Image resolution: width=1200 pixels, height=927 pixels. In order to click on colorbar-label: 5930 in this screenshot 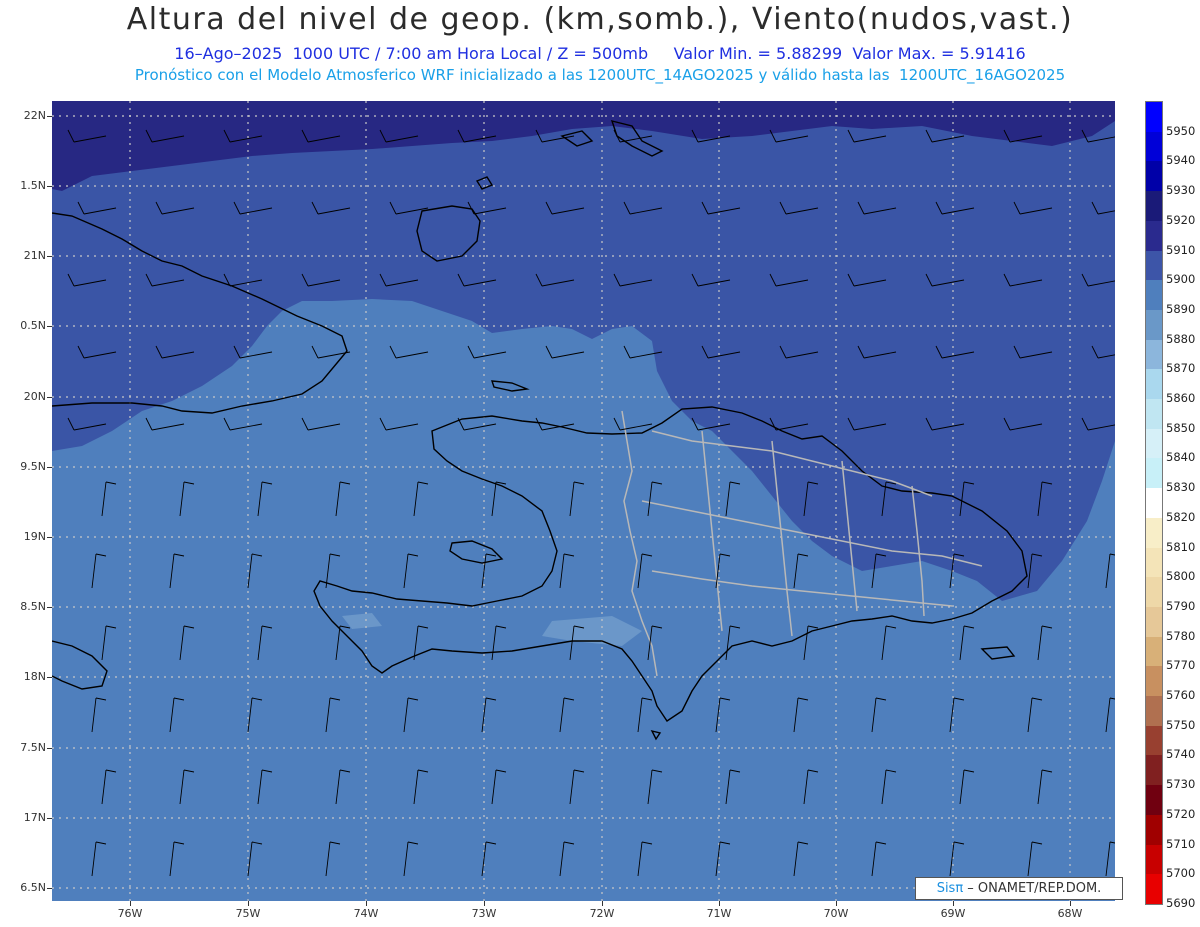, I will do `click(1181, 190)`.